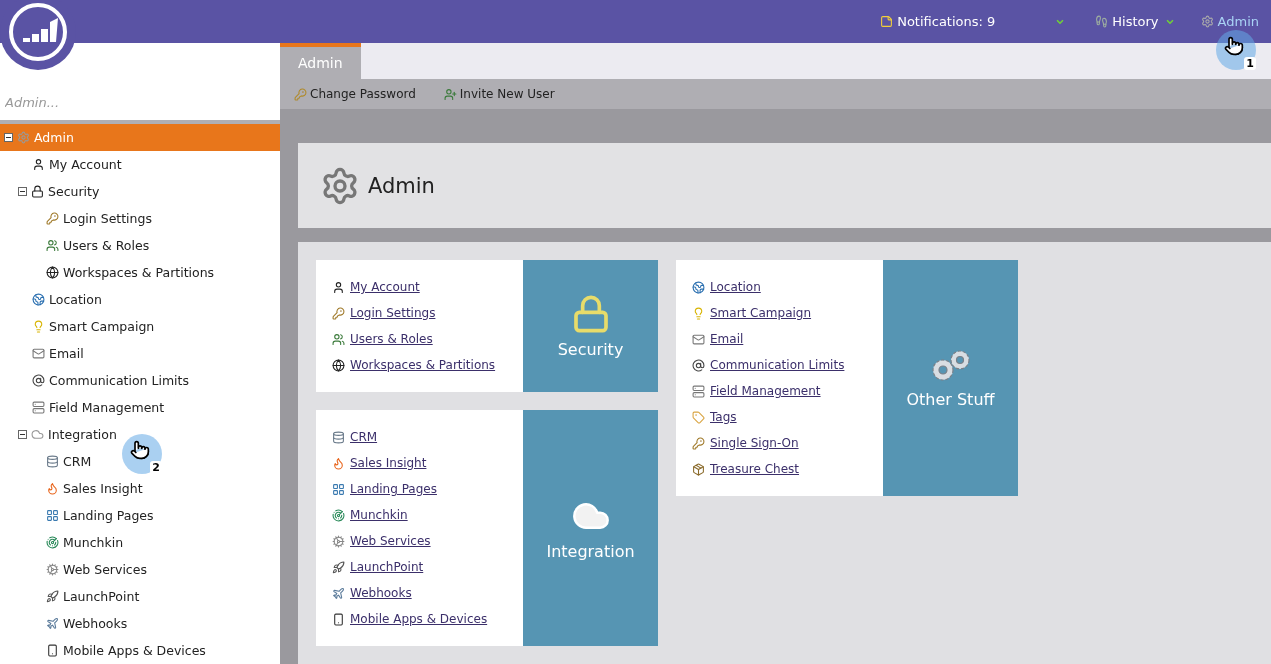  Describe the element at coordinates (787, 365) in the screenshot. I see `admin-link: Communication Limits` at that location.